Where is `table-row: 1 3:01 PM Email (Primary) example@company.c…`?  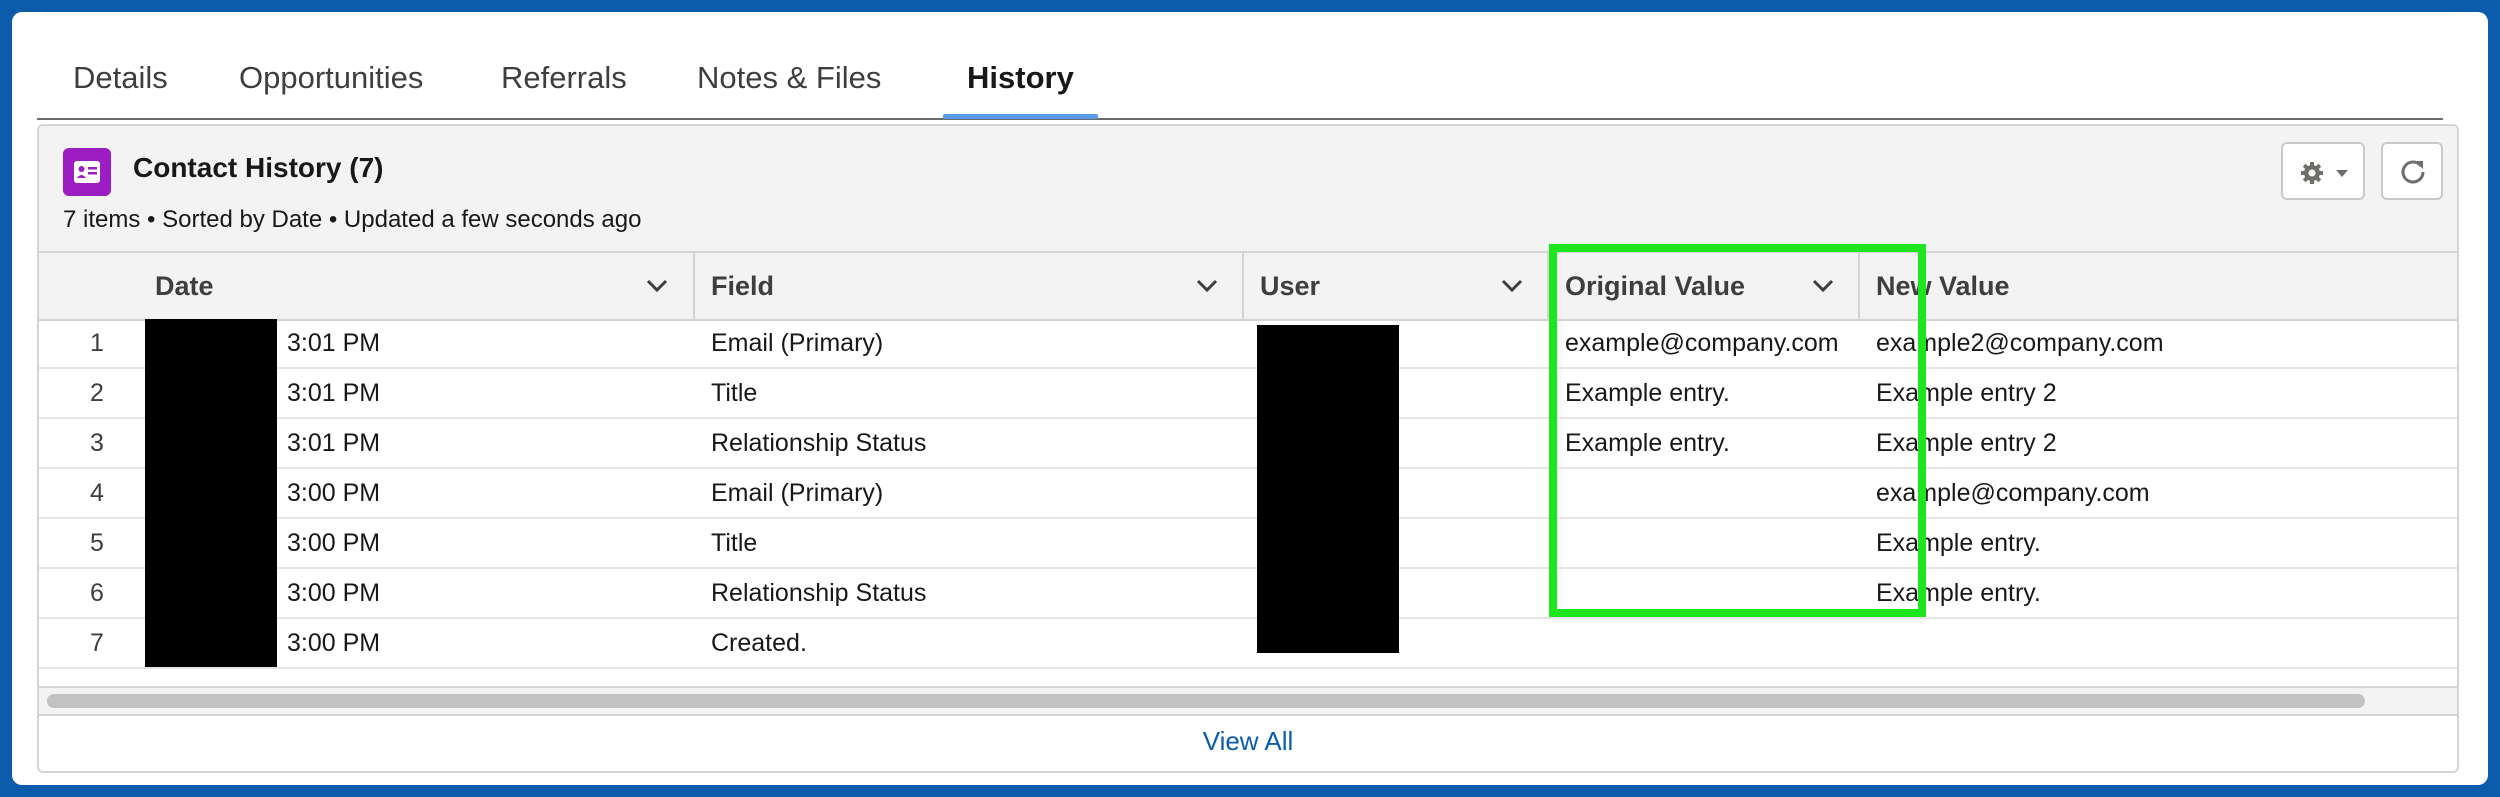
table-row: 1 3:01 PM Email (Primary) example@company.c… is located at coordinates (1248, 344).